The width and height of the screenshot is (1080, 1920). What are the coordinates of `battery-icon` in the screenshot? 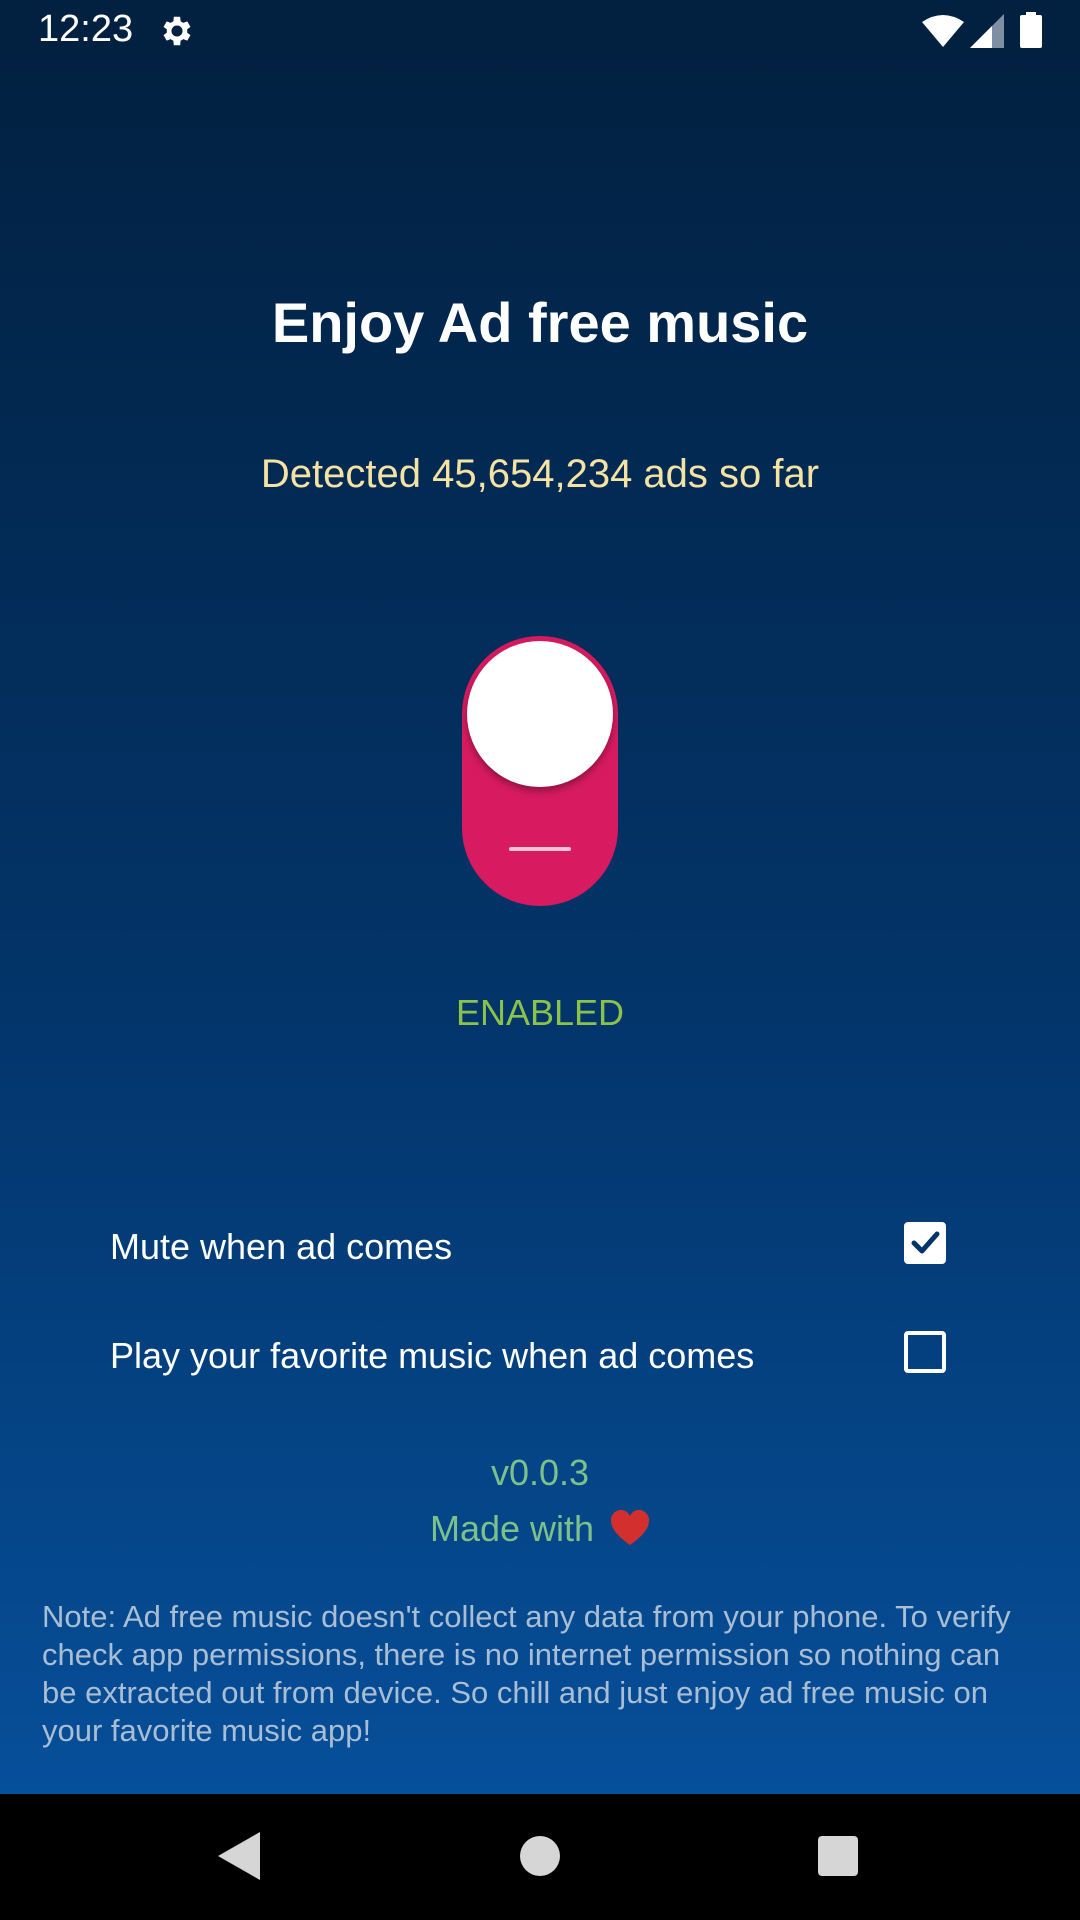 It's located at (1031, 30).